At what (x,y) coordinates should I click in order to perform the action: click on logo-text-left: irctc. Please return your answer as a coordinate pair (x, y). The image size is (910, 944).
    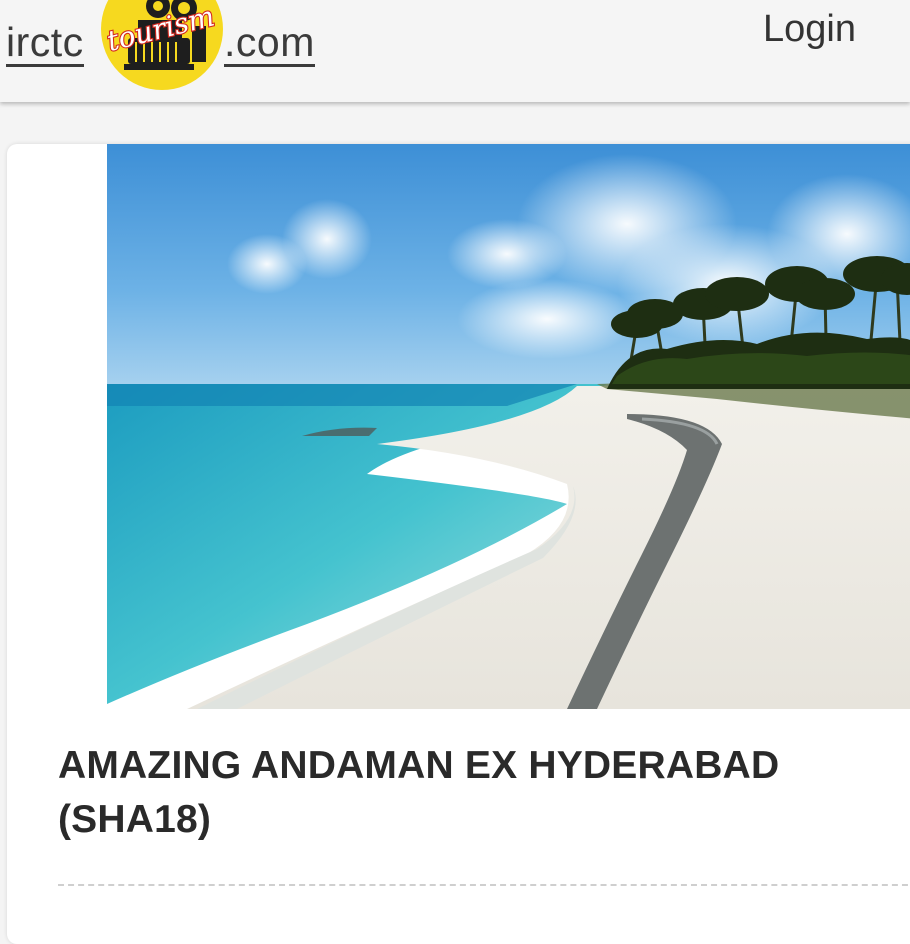
    Looking at the image, I should click on (45, 43).